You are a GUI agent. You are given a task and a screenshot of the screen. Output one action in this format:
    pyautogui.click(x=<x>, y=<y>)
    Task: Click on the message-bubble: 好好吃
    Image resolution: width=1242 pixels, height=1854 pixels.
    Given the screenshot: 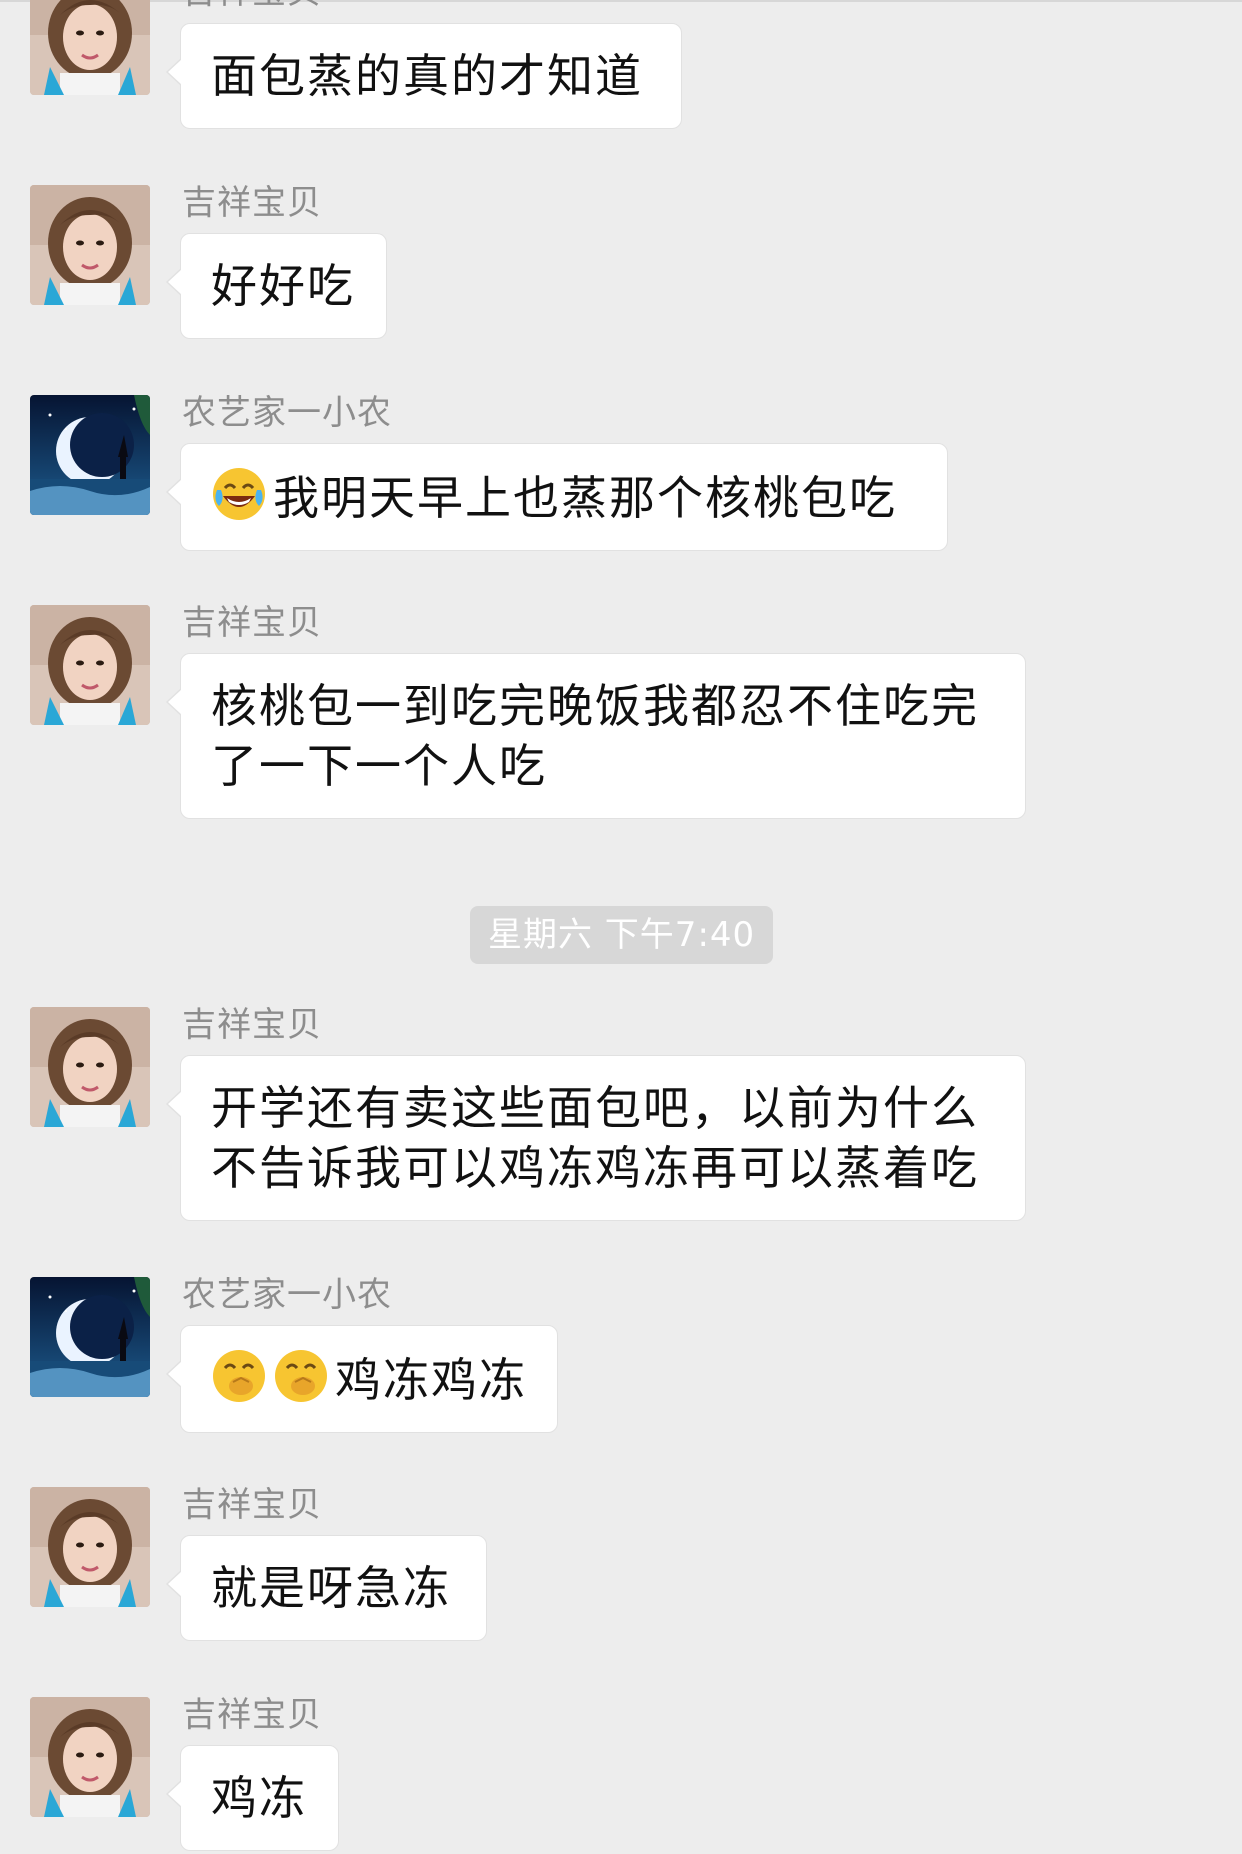 What is the action you would take?
    pyautogui.click(x=276, y=286)
    